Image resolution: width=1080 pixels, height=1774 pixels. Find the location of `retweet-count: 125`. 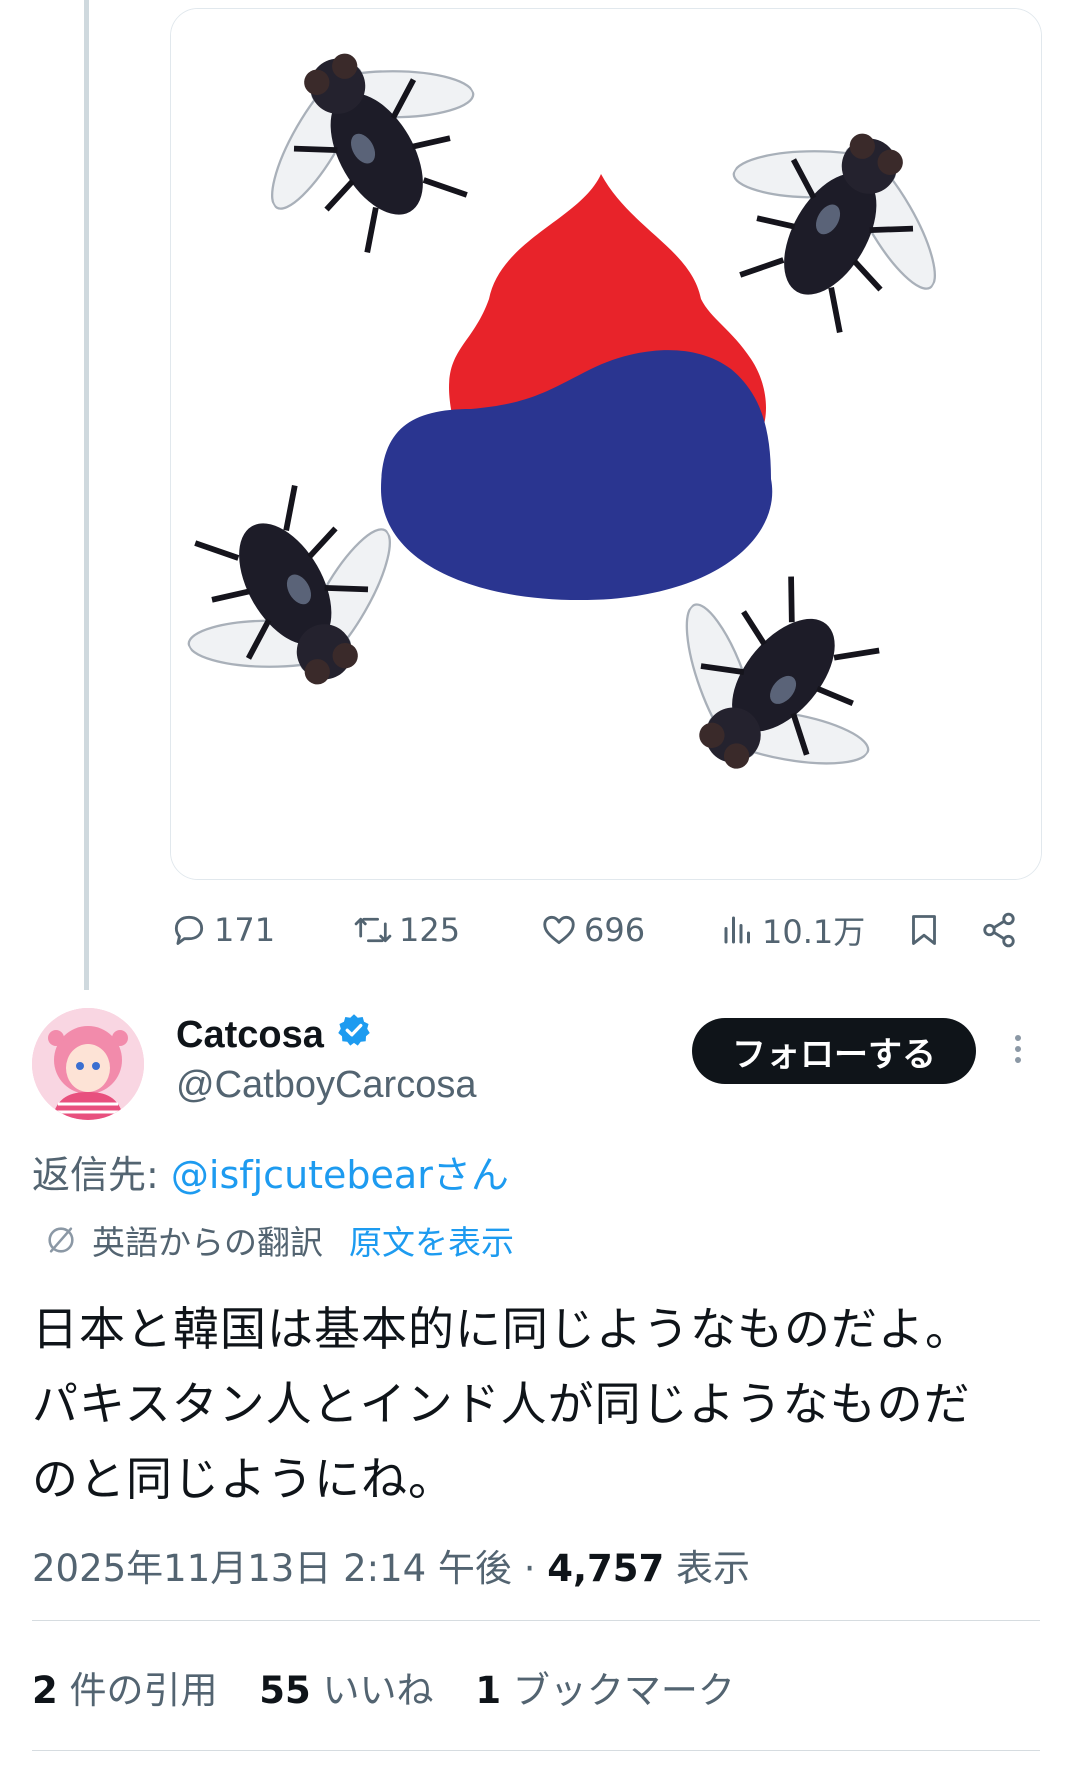

retweet-count: 125 is located at coordinates (430, 930).